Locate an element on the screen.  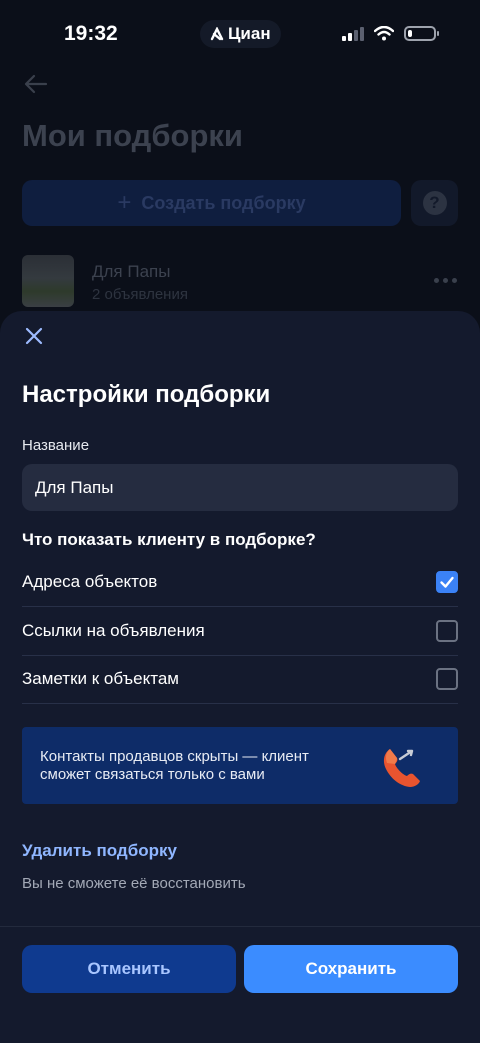
option-links: Ссылки на объявления is located at coordinates (240, 631).